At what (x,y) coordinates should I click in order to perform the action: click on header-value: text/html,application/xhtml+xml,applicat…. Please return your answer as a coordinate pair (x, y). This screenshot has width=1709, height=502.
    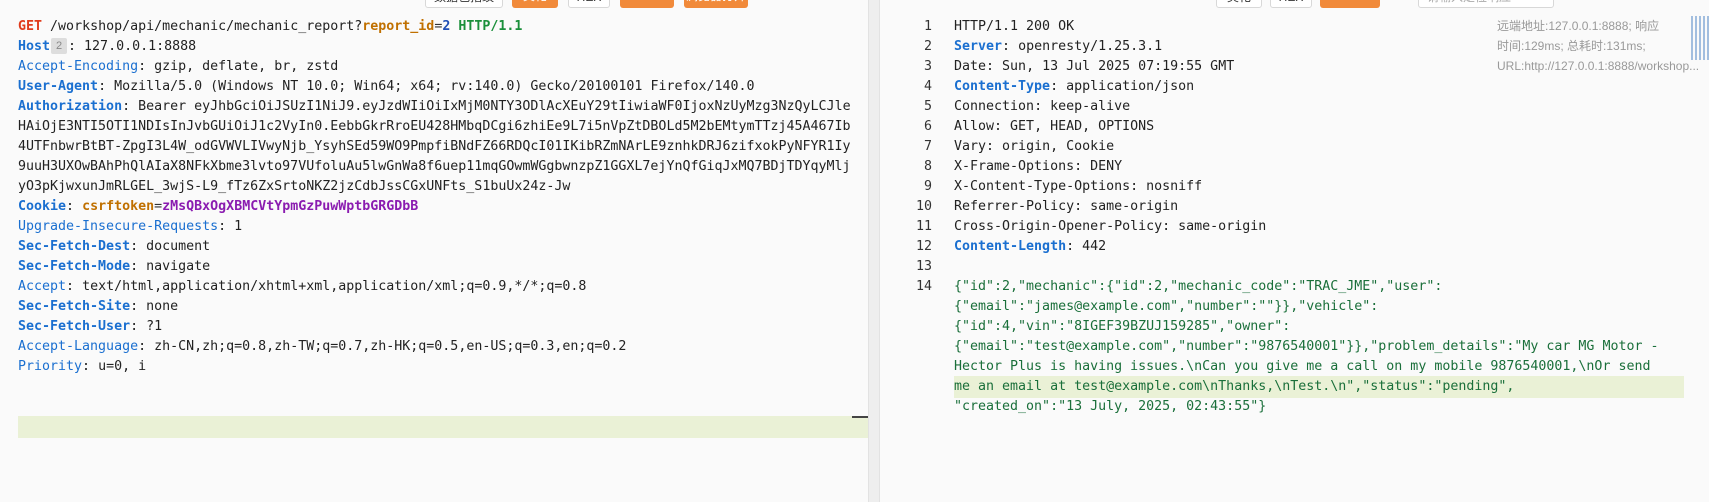
    Looking at the image, I should click on (334, 286).